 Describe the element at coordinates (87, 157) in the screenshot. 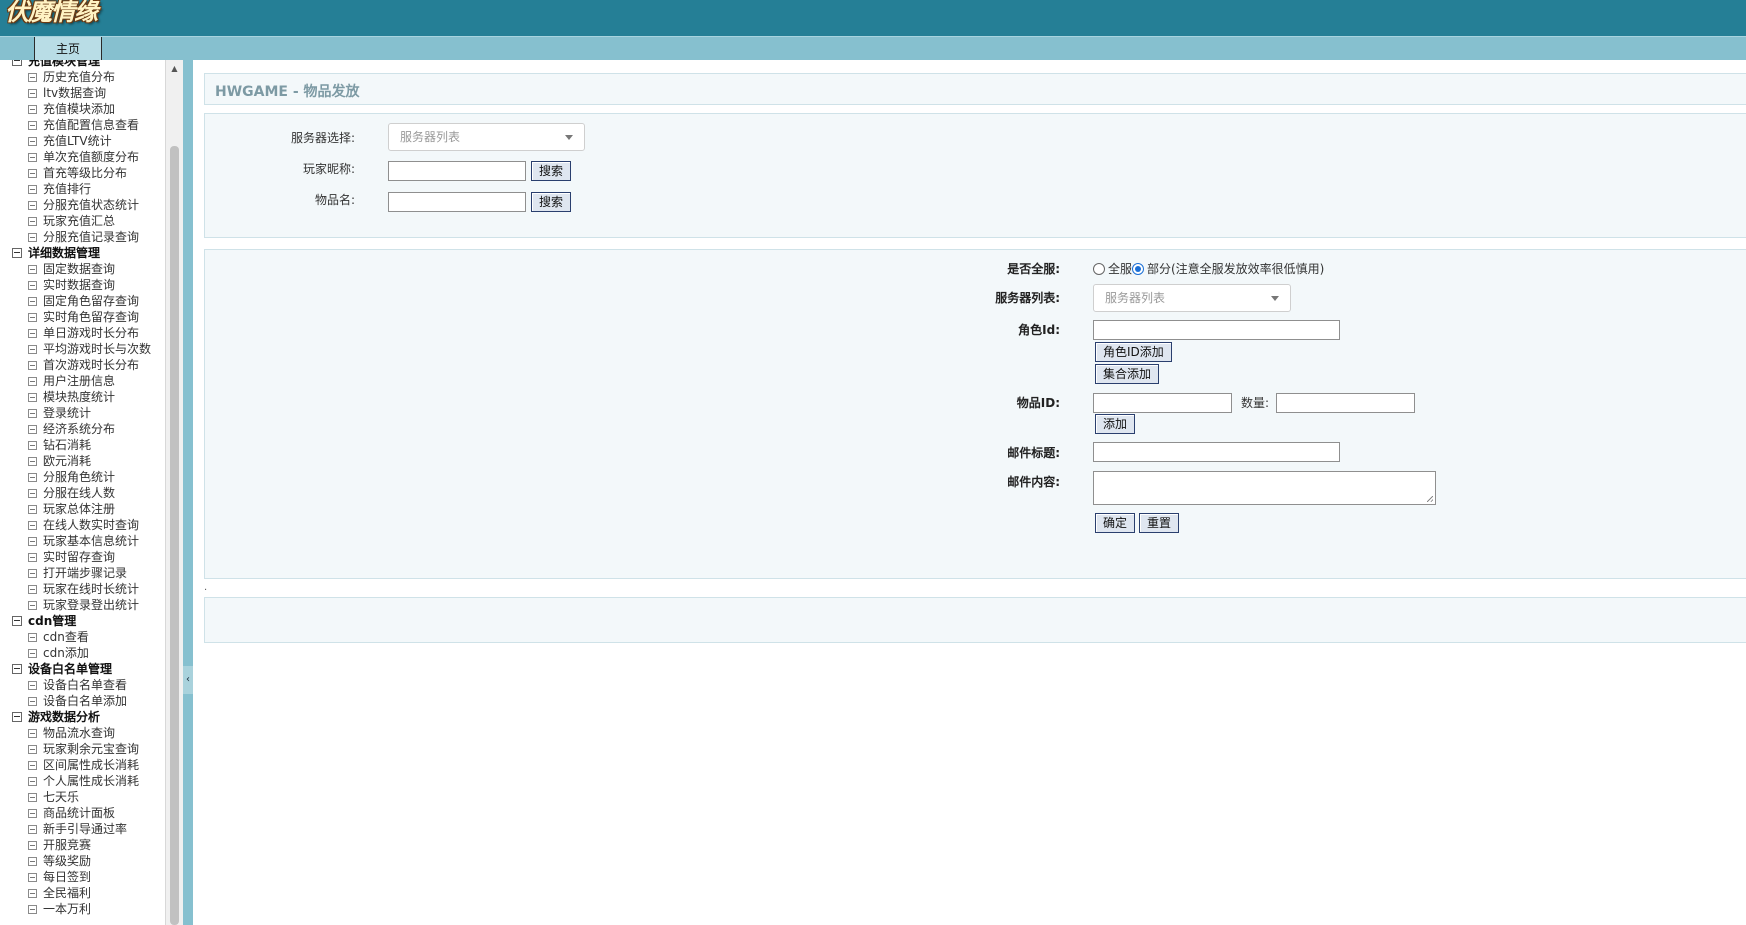

I see `sidebar-item: 单次充值额度分布` at that location.